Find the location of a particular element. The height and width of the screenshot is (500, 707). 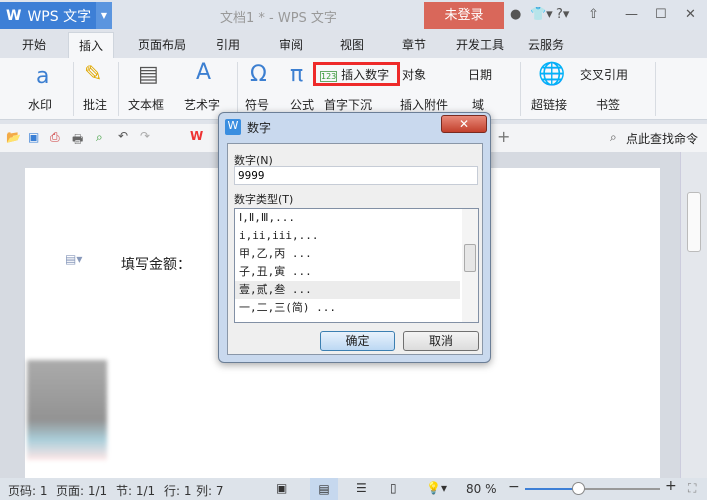

pixelated-image is located at coordinates (67, 410).